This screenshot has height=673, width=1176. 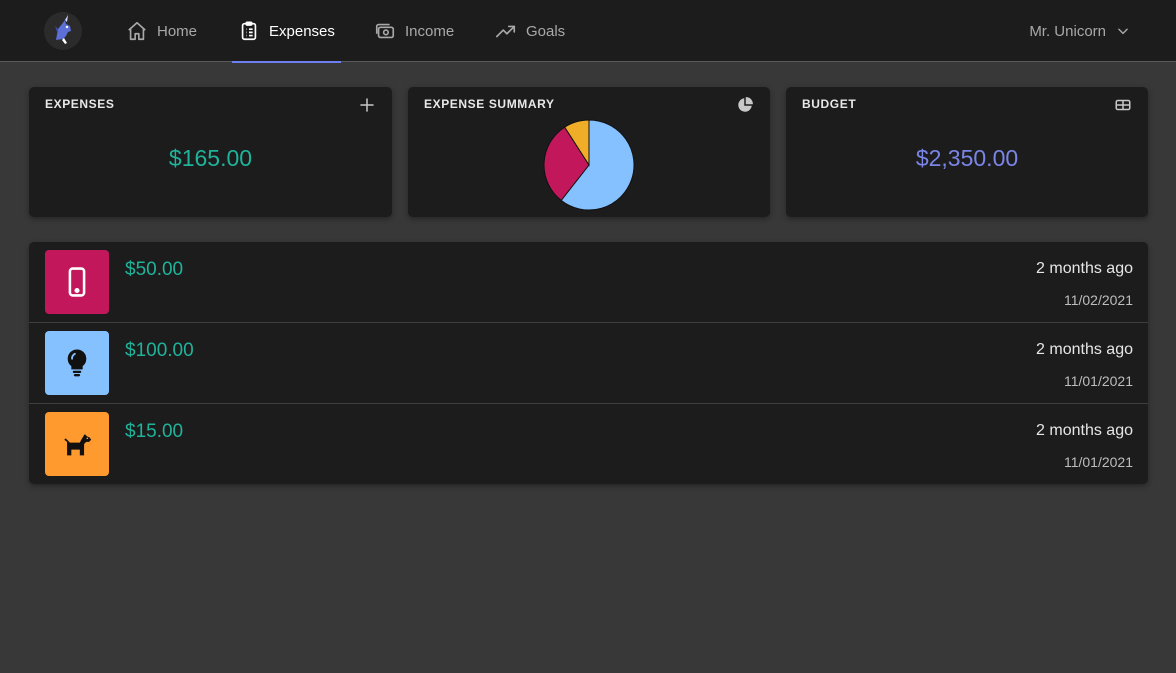 What do you see at coordinates (177, 31) in the screenshot?
I see `nav-home-label: Home` at bounding box center [177, 31].